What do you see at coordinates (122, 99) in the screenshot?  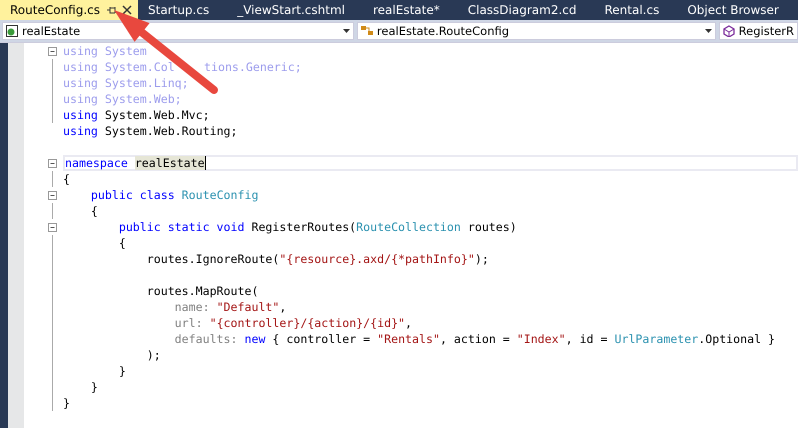 I see `code-line: using System.Web;` at bounding box center [122, 99].